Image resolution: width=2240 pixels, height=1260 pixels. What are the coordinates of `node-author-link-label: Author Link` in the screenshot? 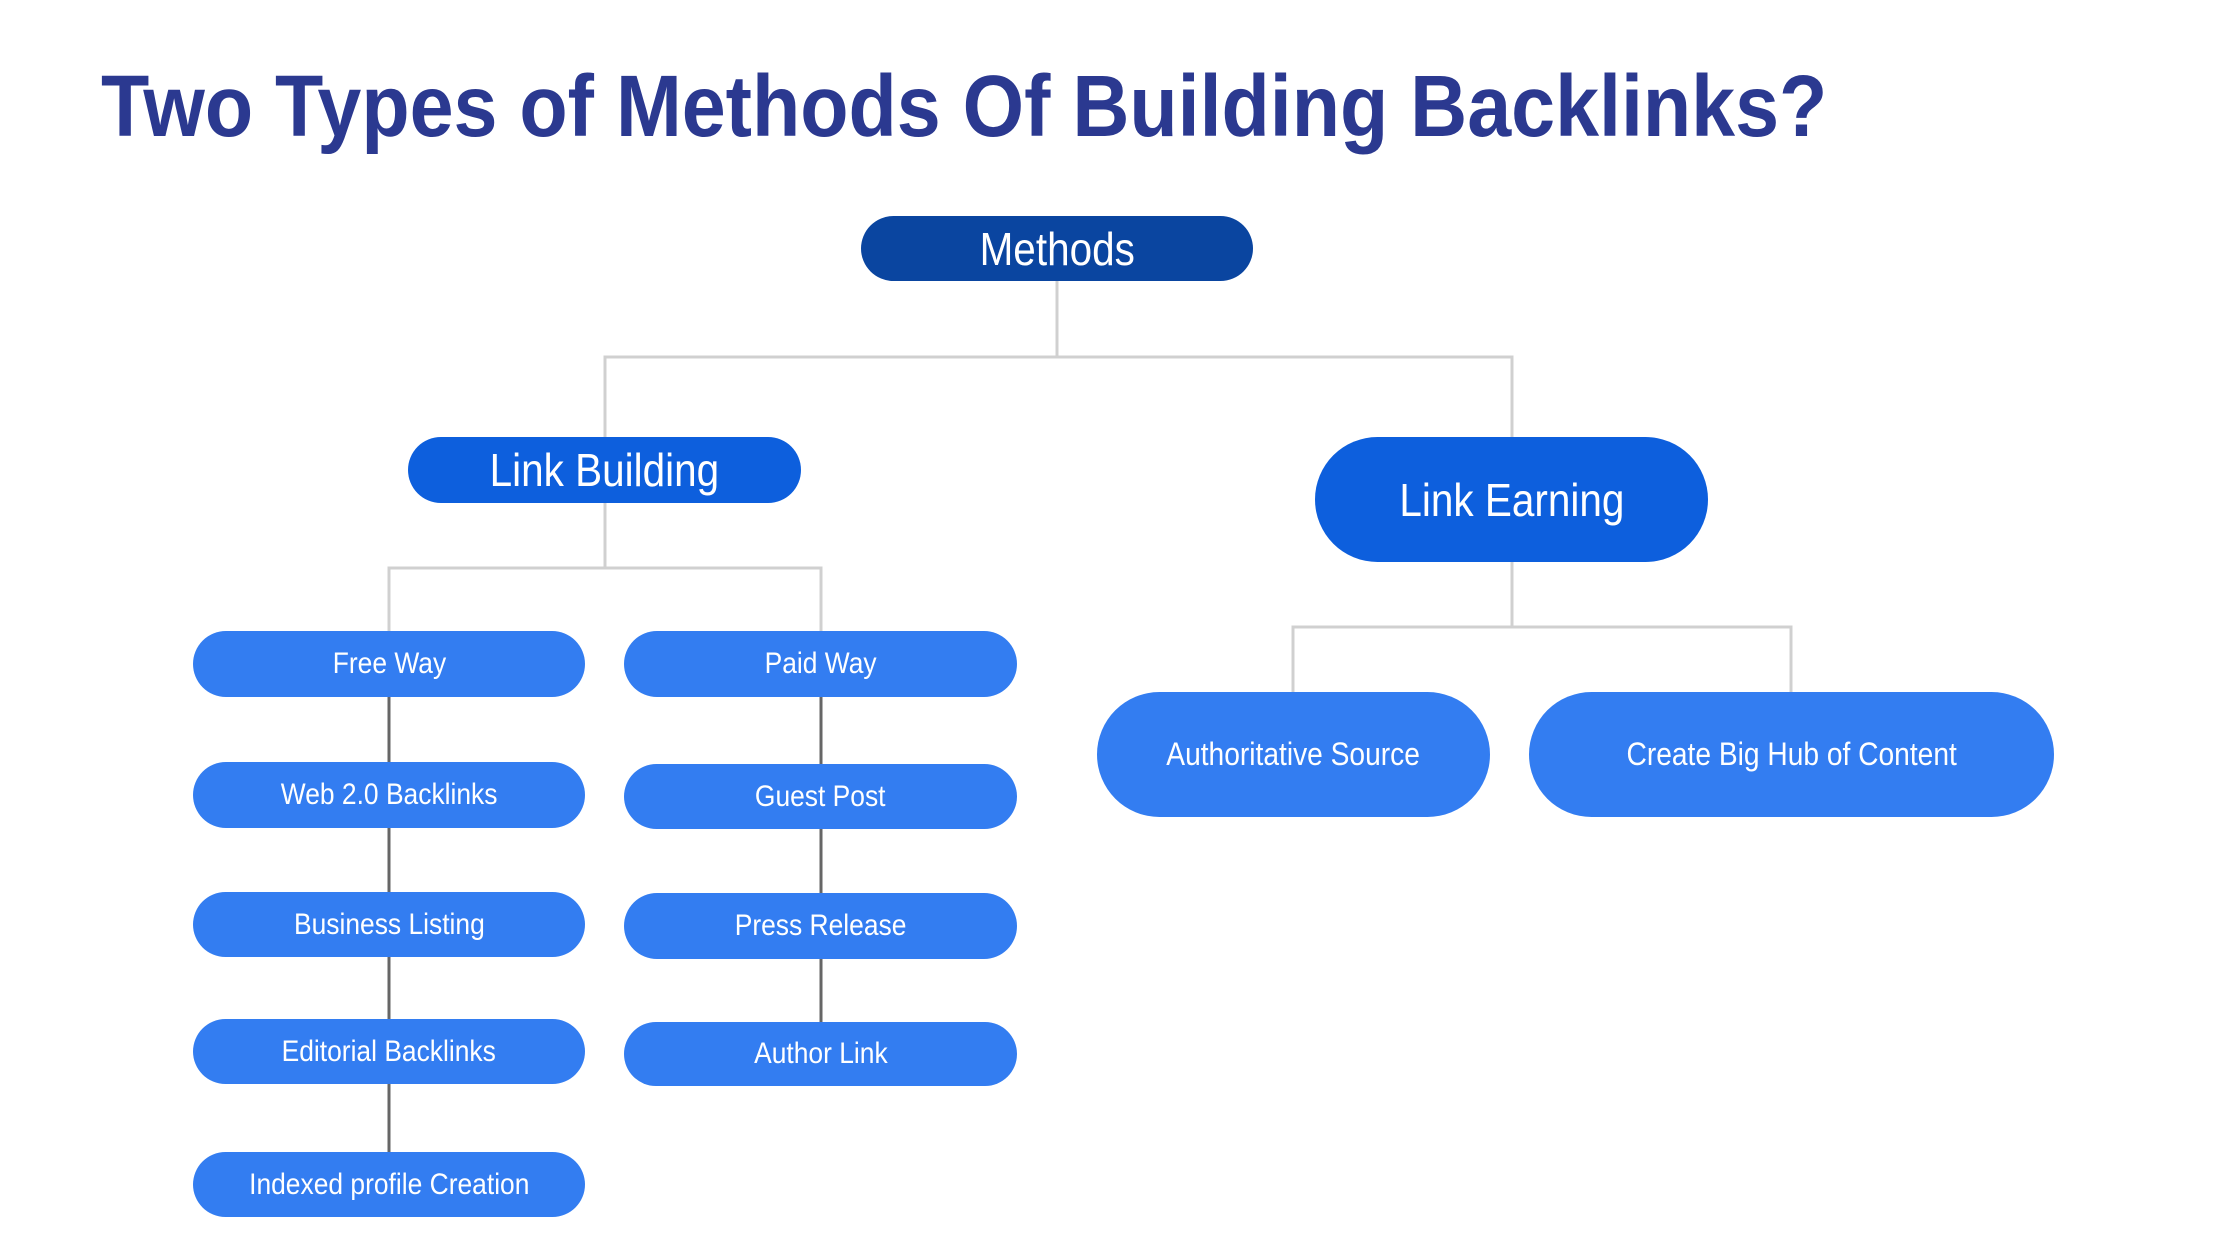 It's located at (820, 1053).